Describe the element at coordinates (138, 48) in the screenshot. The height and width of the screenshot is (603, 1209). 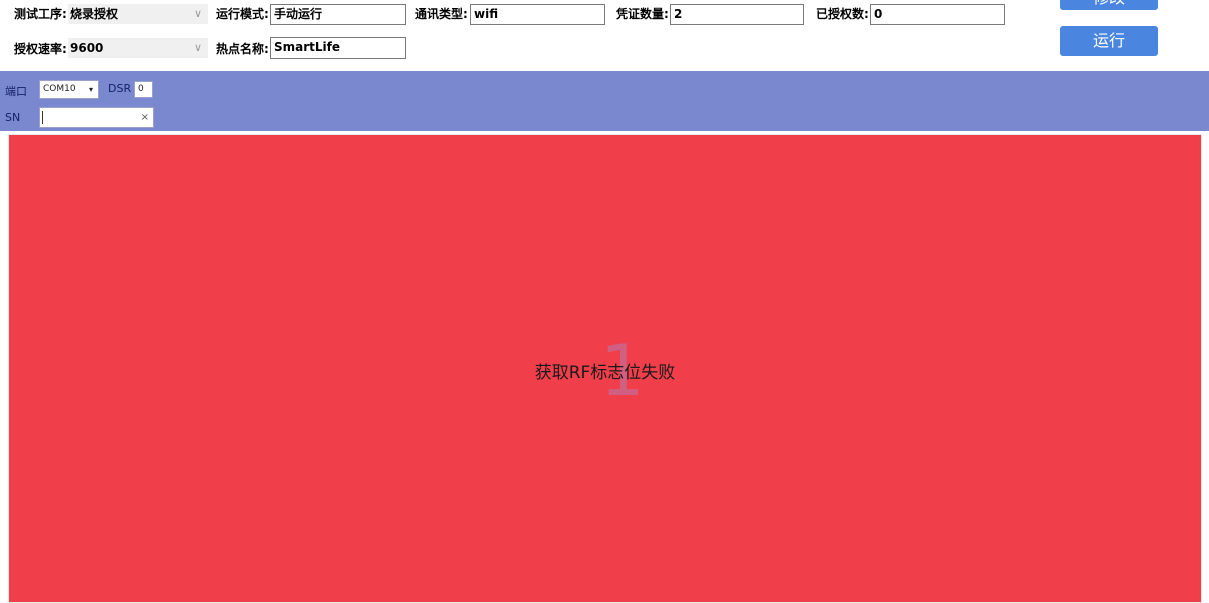
I see `auth-rate-select: 9600 ∨` at that location.